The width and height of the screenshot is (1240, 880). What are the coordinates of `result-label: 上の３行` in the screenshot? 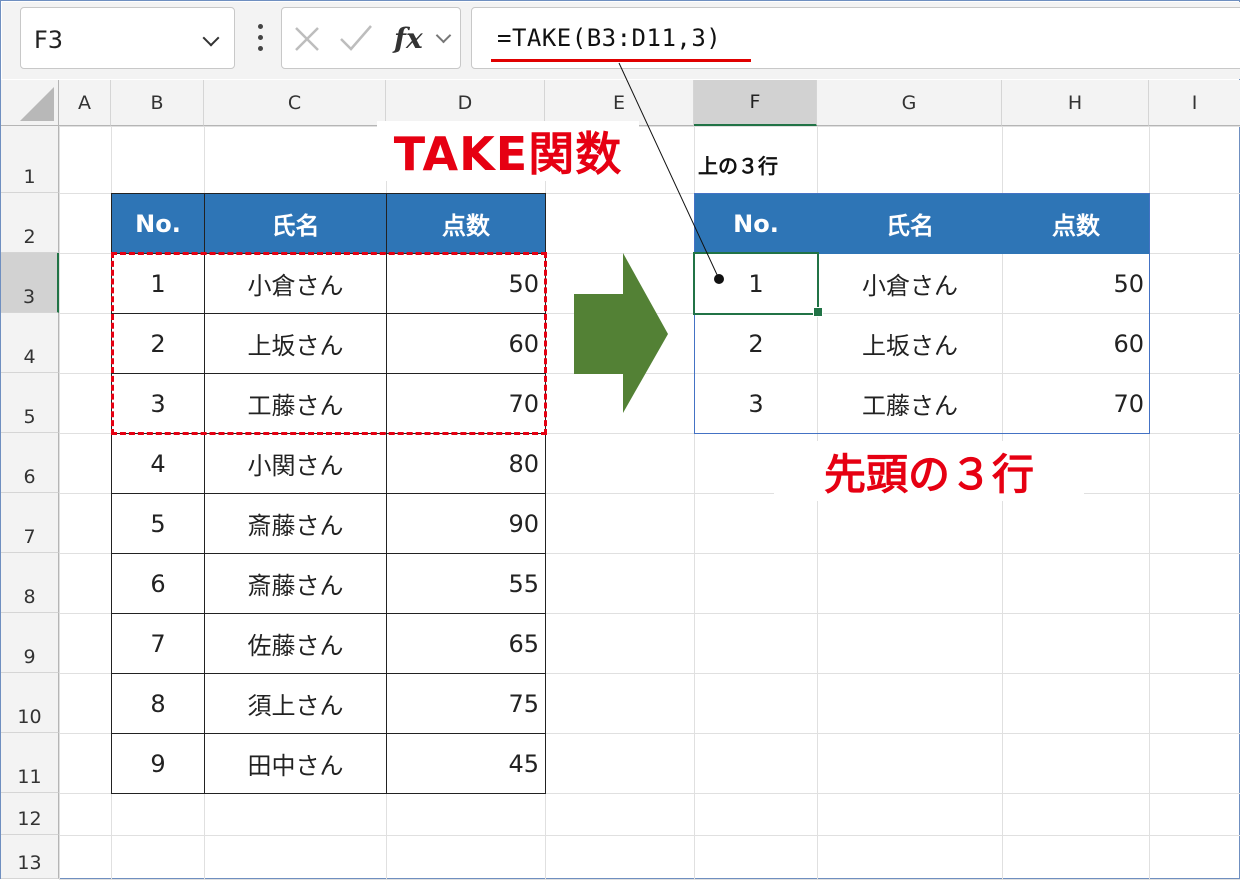 It's located at (800, 164).